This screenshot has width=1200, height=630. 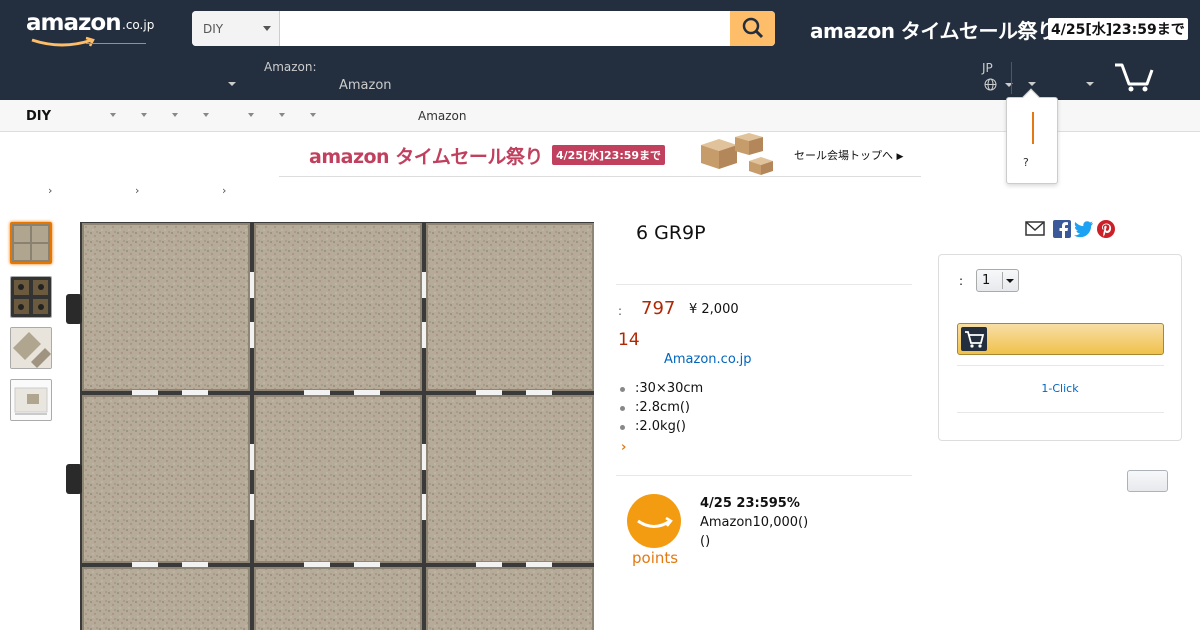 What do you see at coordinates (1084, 229) in the screenshot?
I see `twitter-icon` at bounding box center [1084, 229].